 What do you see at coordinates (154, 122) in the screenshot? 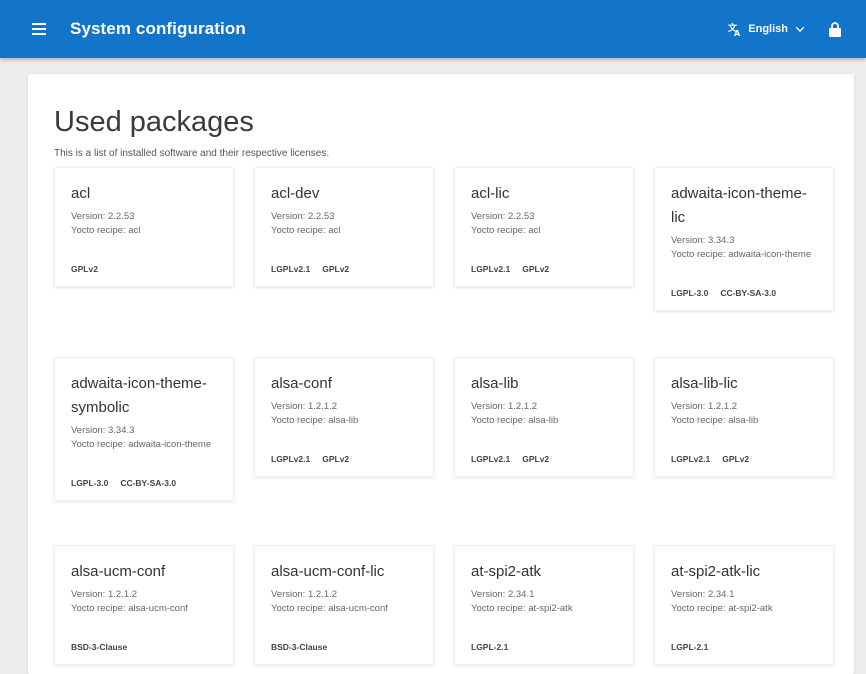
I see `page-title: Used packages` at bounding box center [154, 122].